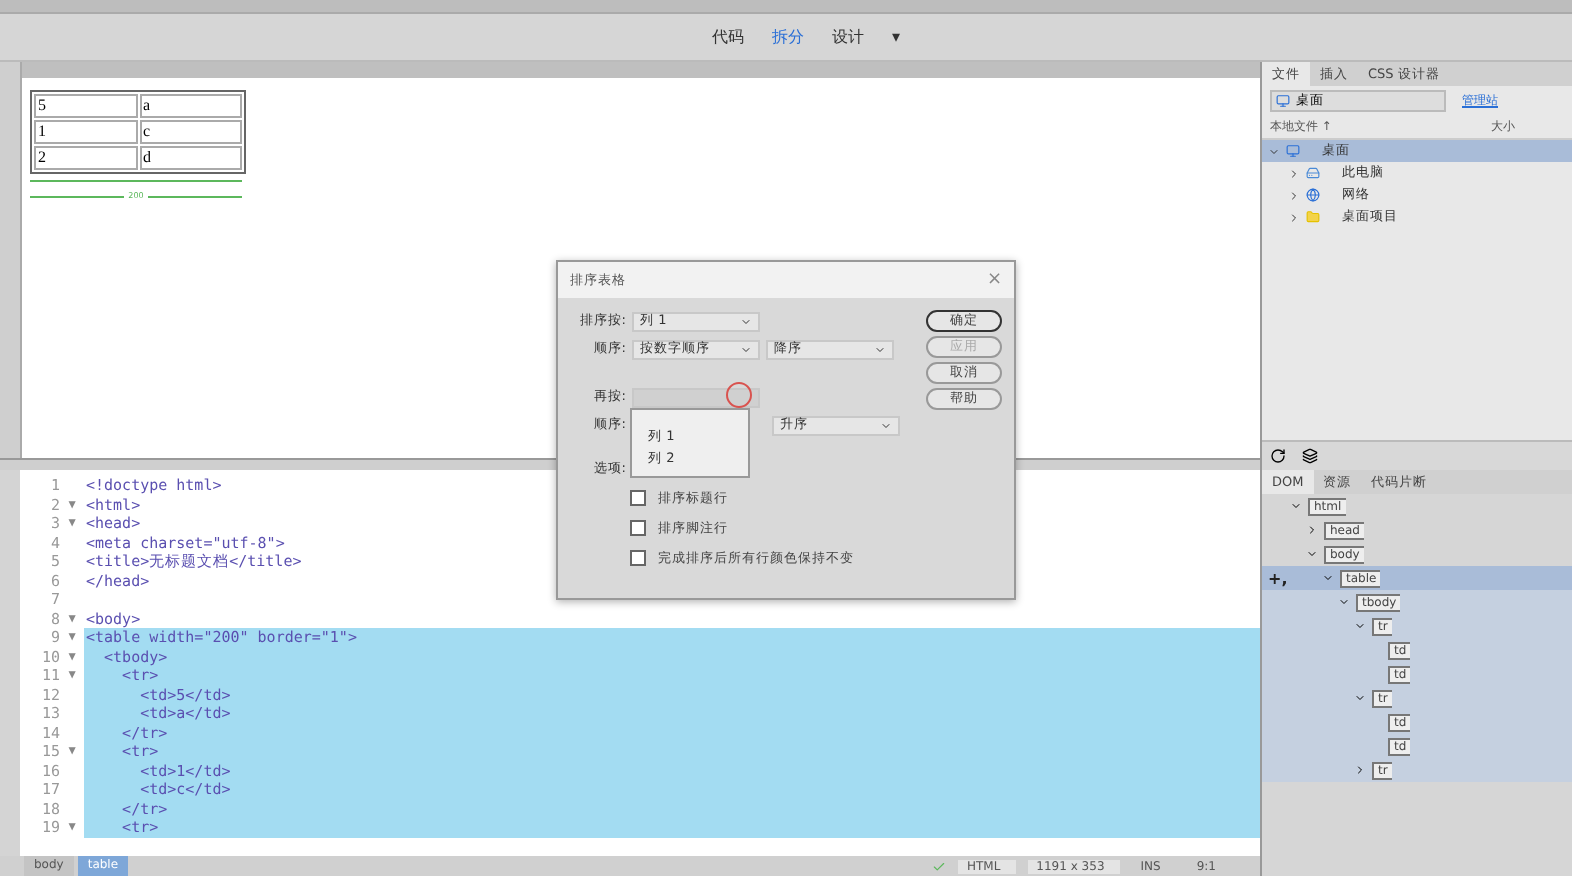  Describe the element at coordinates (696, 397) in the screenshot. I see `then-by-select` at that location.